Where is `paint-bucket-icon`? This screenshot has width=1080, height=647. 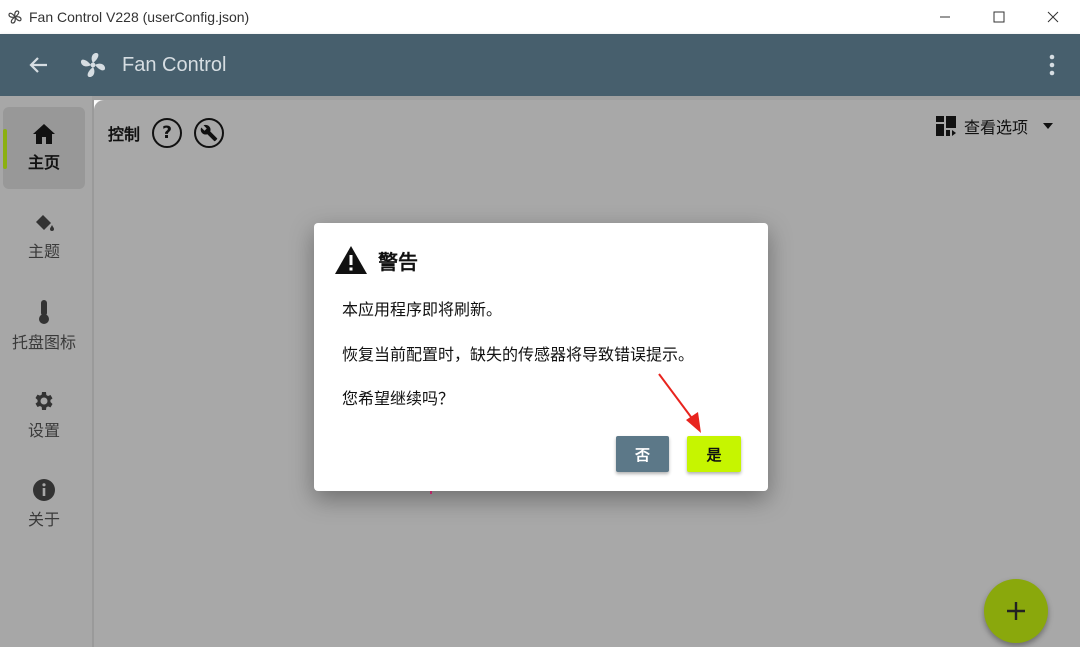 paint-bucket-icon is located at coordinates (45, 223).